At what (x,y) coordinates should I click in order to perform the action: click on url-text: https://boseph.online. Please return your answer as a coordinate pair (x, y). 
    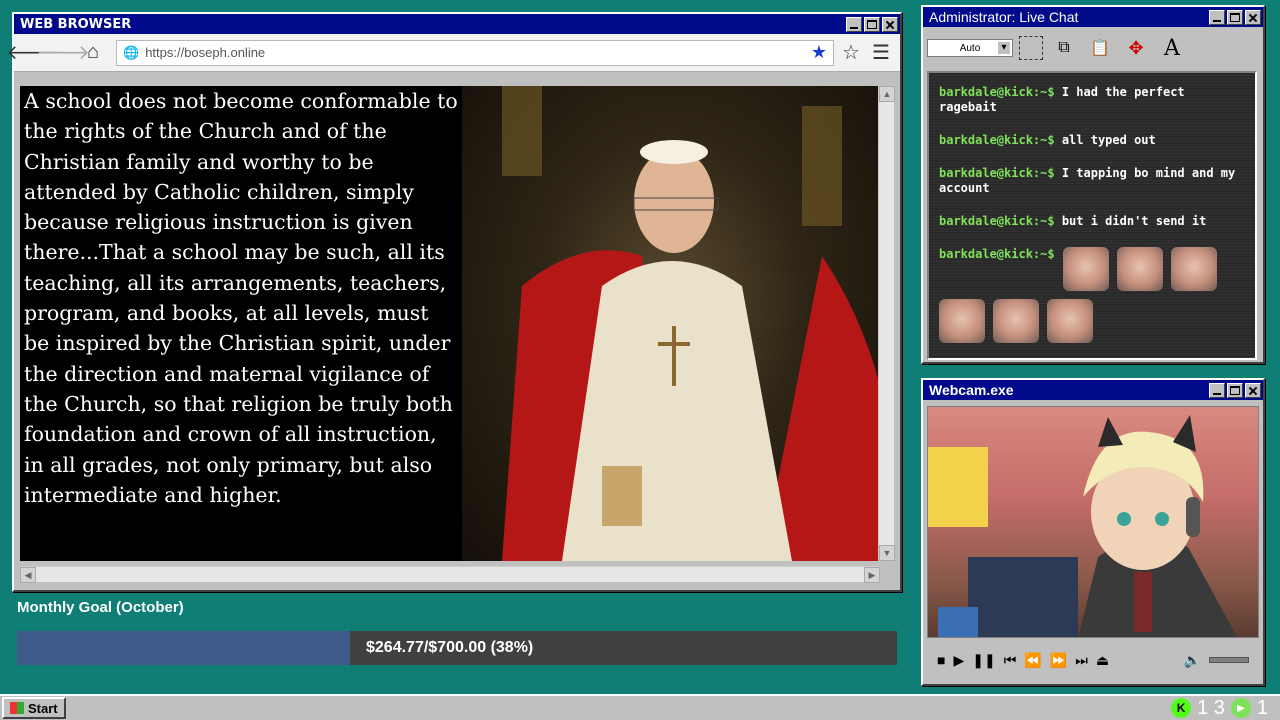
    Looking at the image, I should click on (205, 52).